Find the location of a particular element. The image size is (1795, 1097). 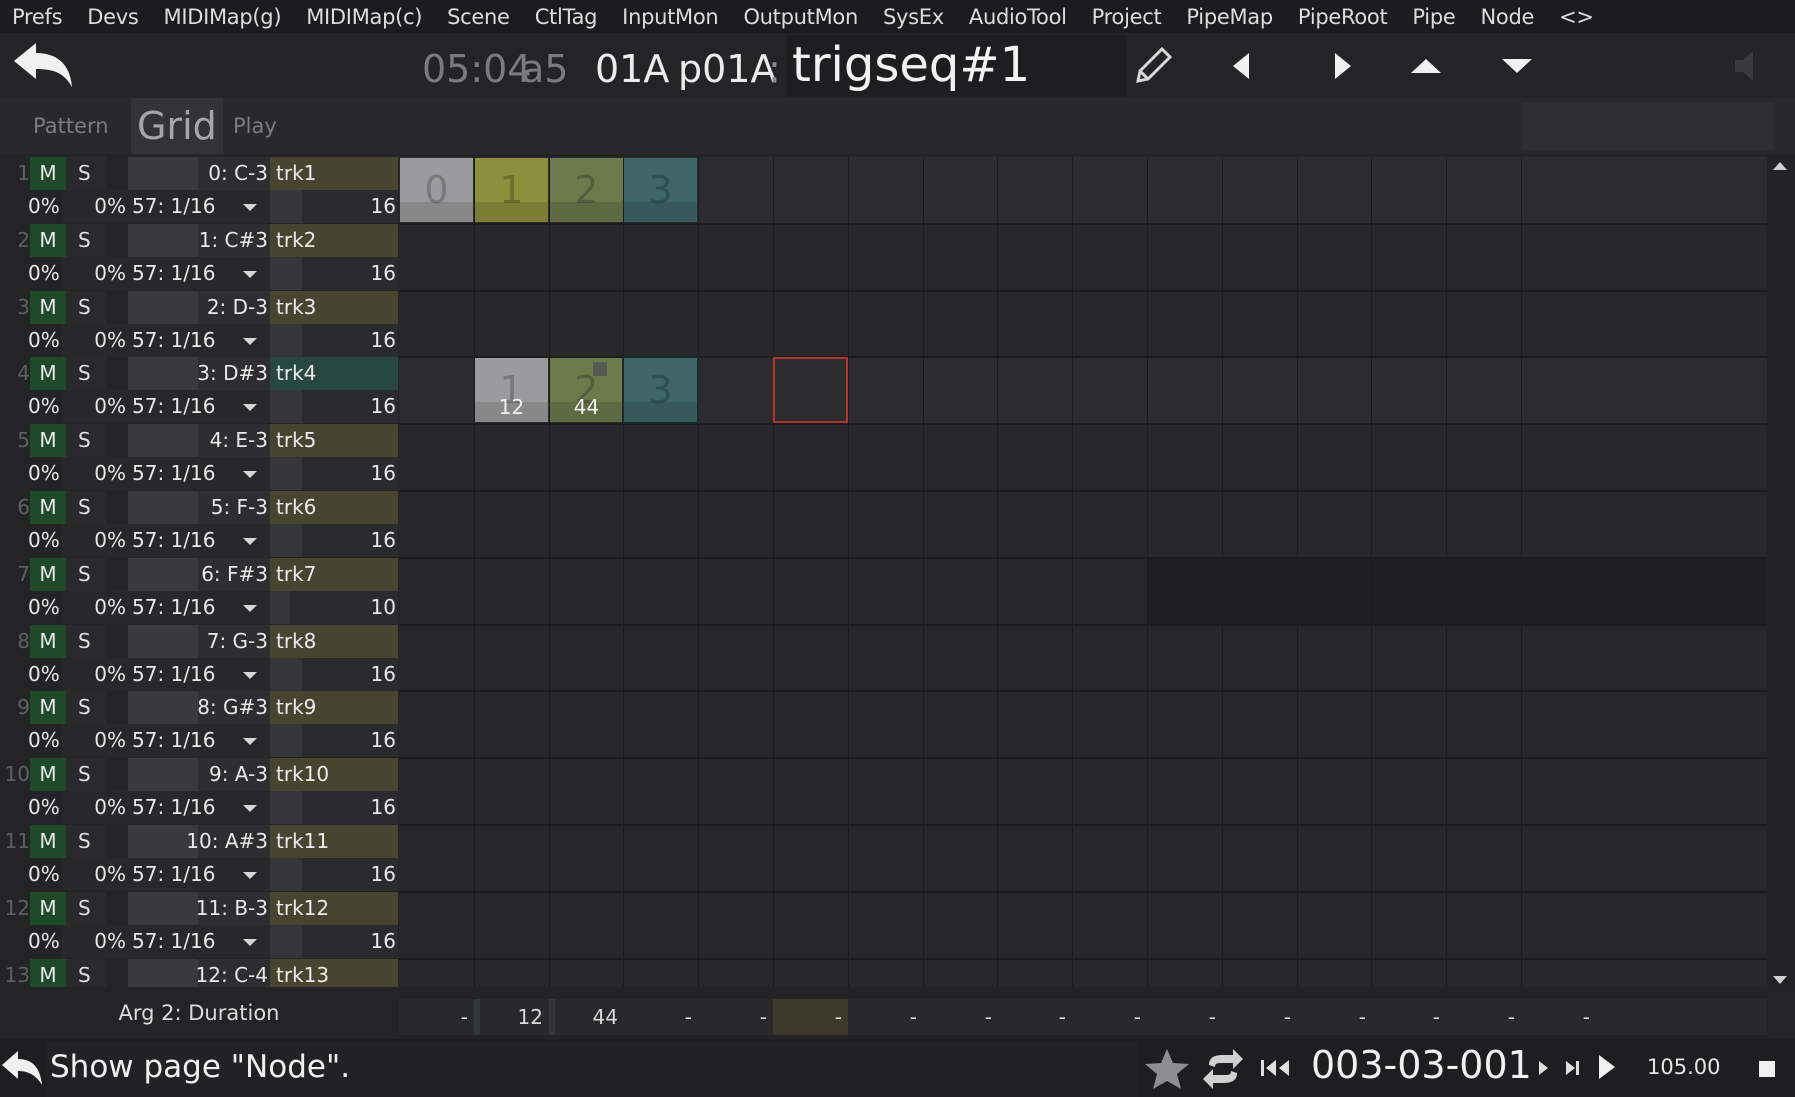

tab-play: Play is located at coordinates (255, 126).